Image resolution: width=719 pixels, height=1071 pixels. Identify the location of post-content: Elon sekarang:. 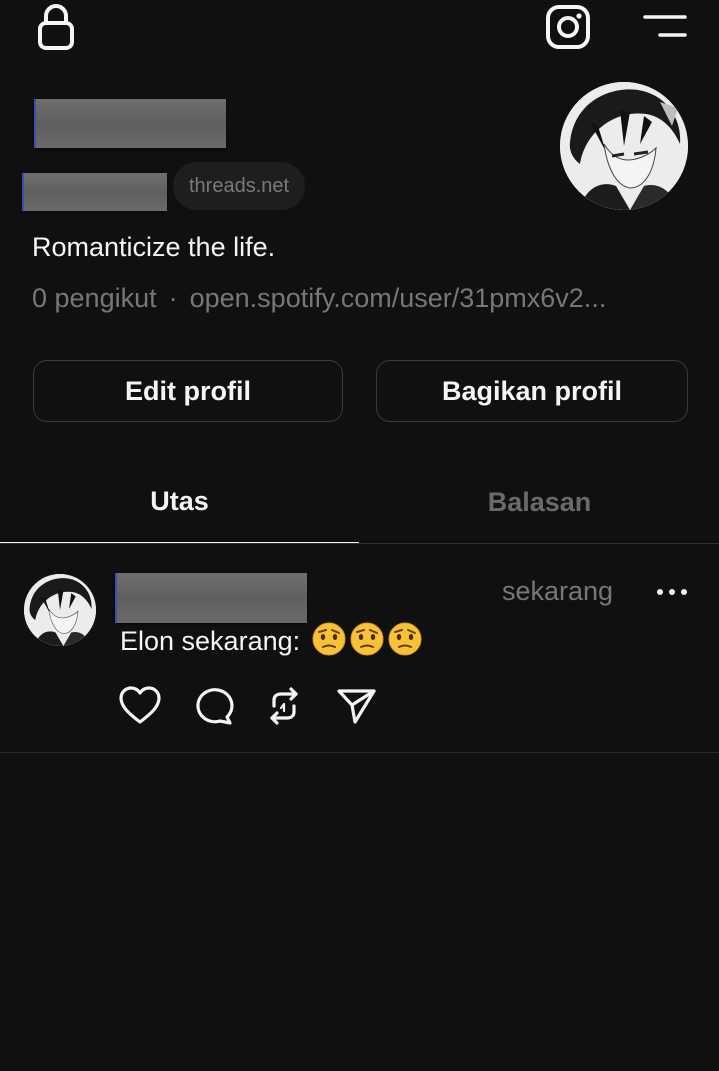
(271, 639).